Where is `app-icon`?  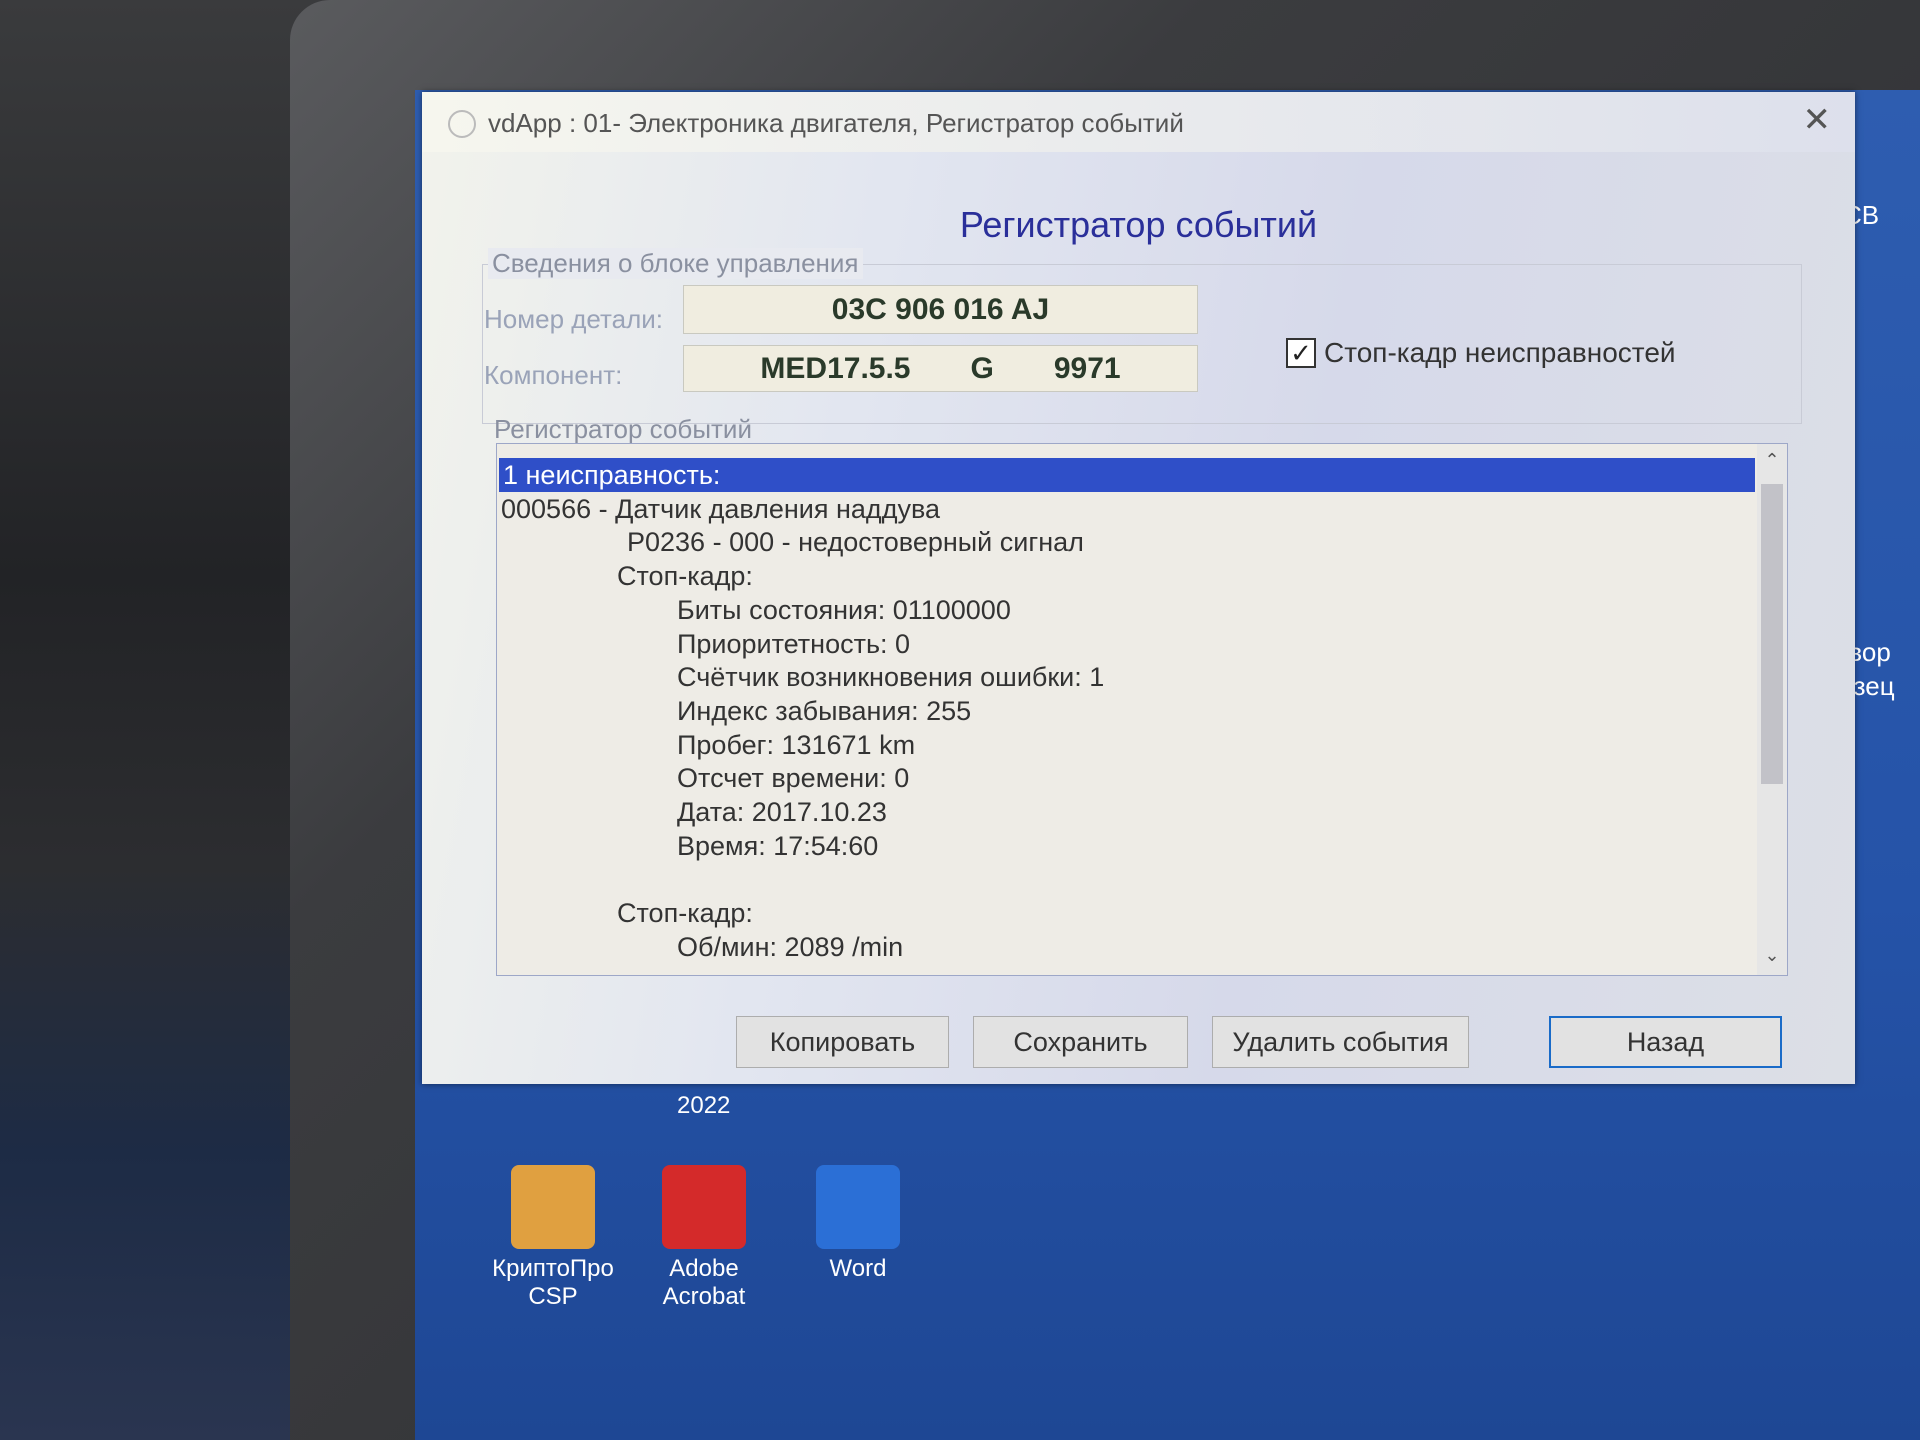 app-icon is located at coordinates (462, 124).